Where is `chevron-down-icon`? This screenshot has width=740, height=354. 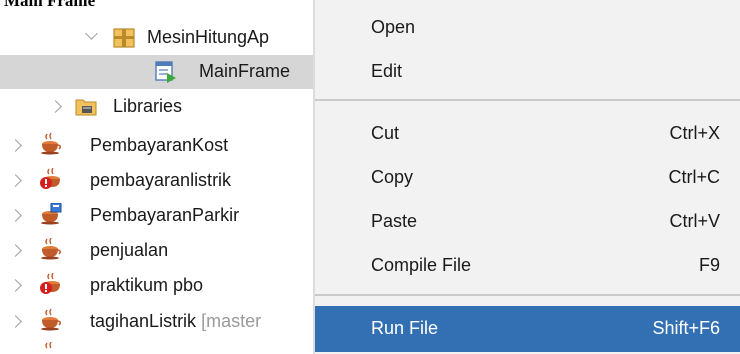 chevron-down-icon is located at coordinates (91, 33).